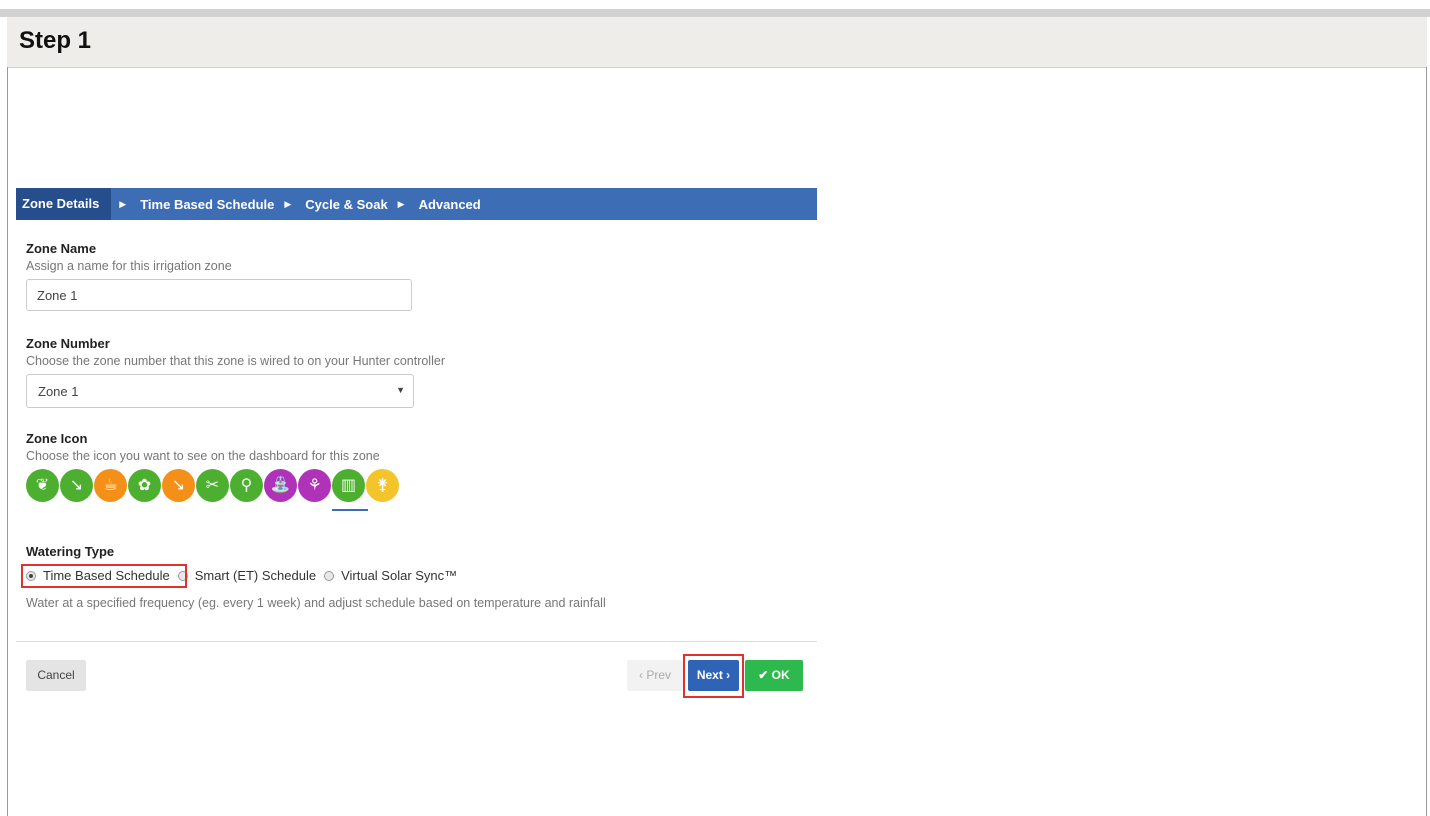 The height and width of the screenshot is (816, 1430). I want to click on ok-button: ✔ OK, so click(774, 675).